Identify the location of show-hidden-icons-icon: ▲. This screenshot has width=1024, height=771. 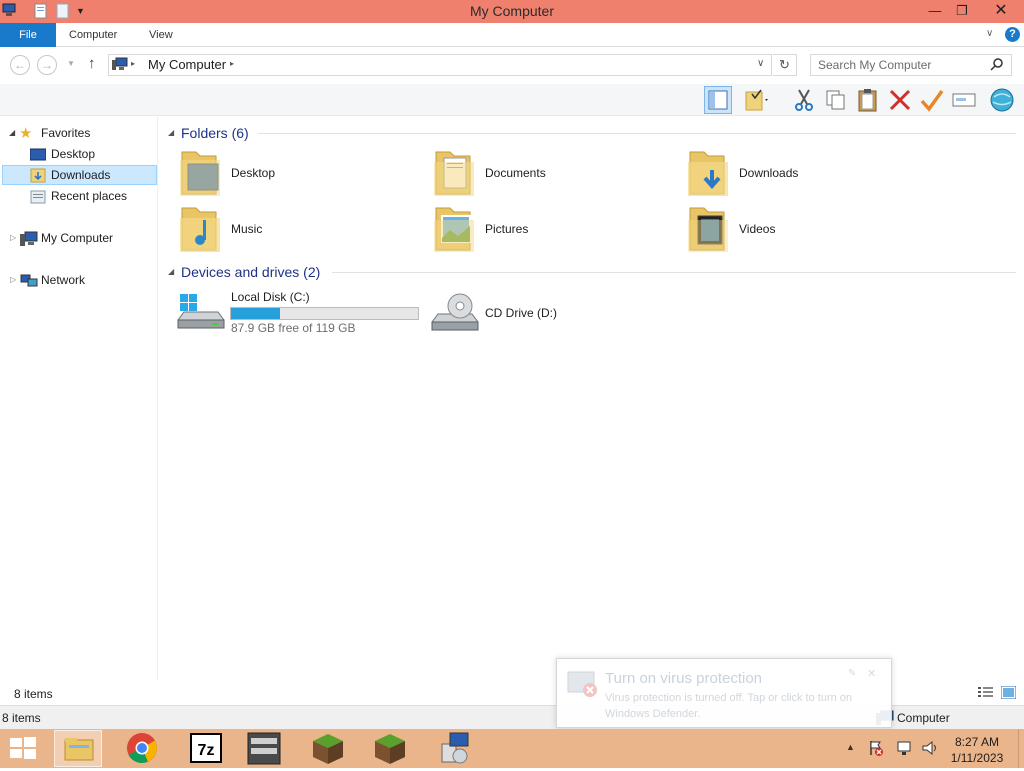
(850, 747).